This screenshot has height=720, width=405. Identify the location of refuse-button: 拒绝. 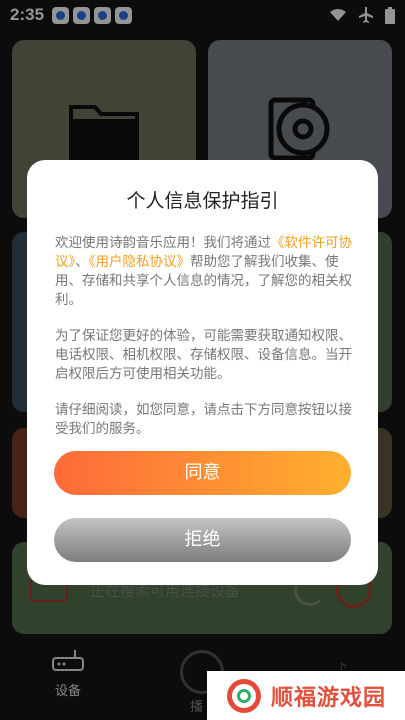
(202, 540).